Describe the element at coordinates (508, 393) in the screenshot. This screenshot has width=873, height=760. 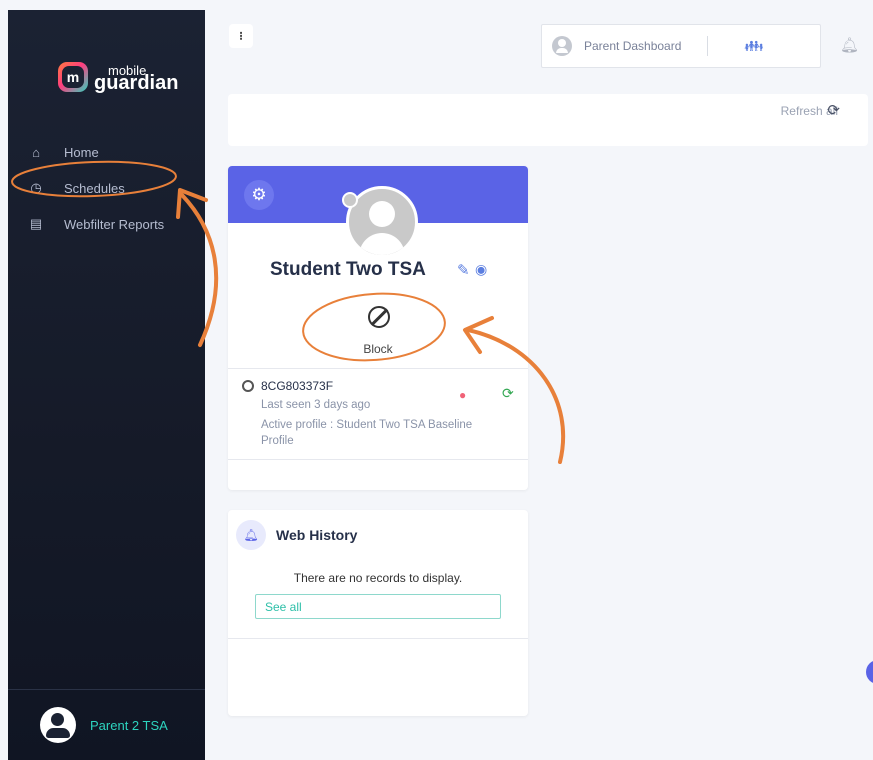
I see `sync-icon: ⟳` at that location.